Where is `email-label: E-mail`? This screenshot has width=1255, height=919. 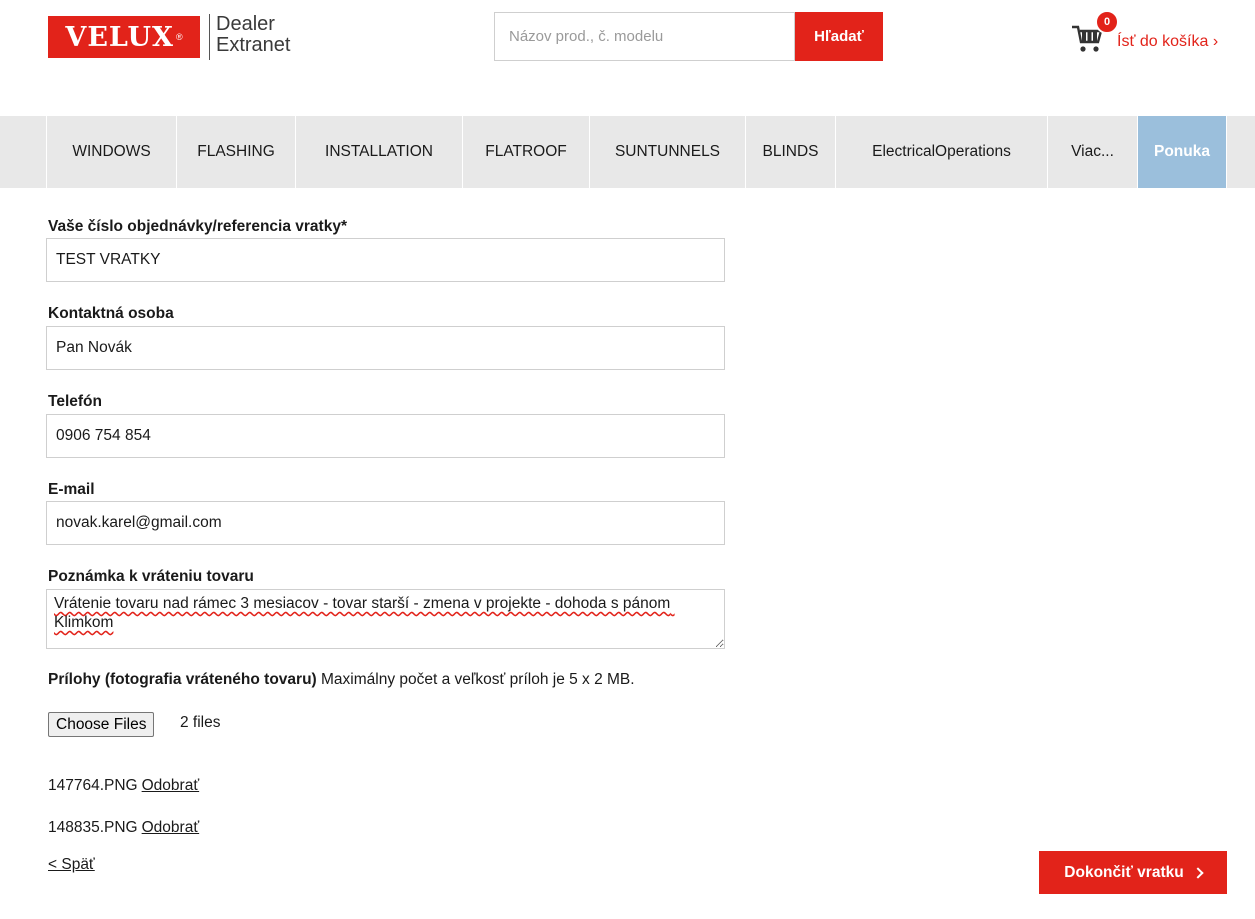
email-label: E-mail is located at coordinates (71, 489).